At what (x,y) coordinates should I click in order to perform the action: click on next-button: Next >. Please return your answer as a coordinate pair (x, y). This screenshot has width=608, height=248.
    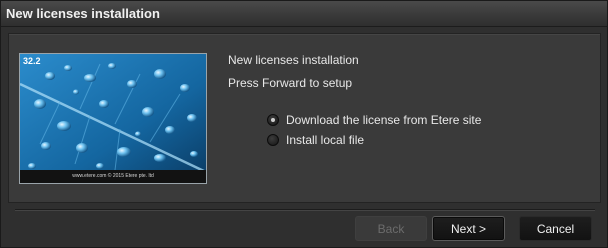
    Looking at the image, I should click on (468, 228).